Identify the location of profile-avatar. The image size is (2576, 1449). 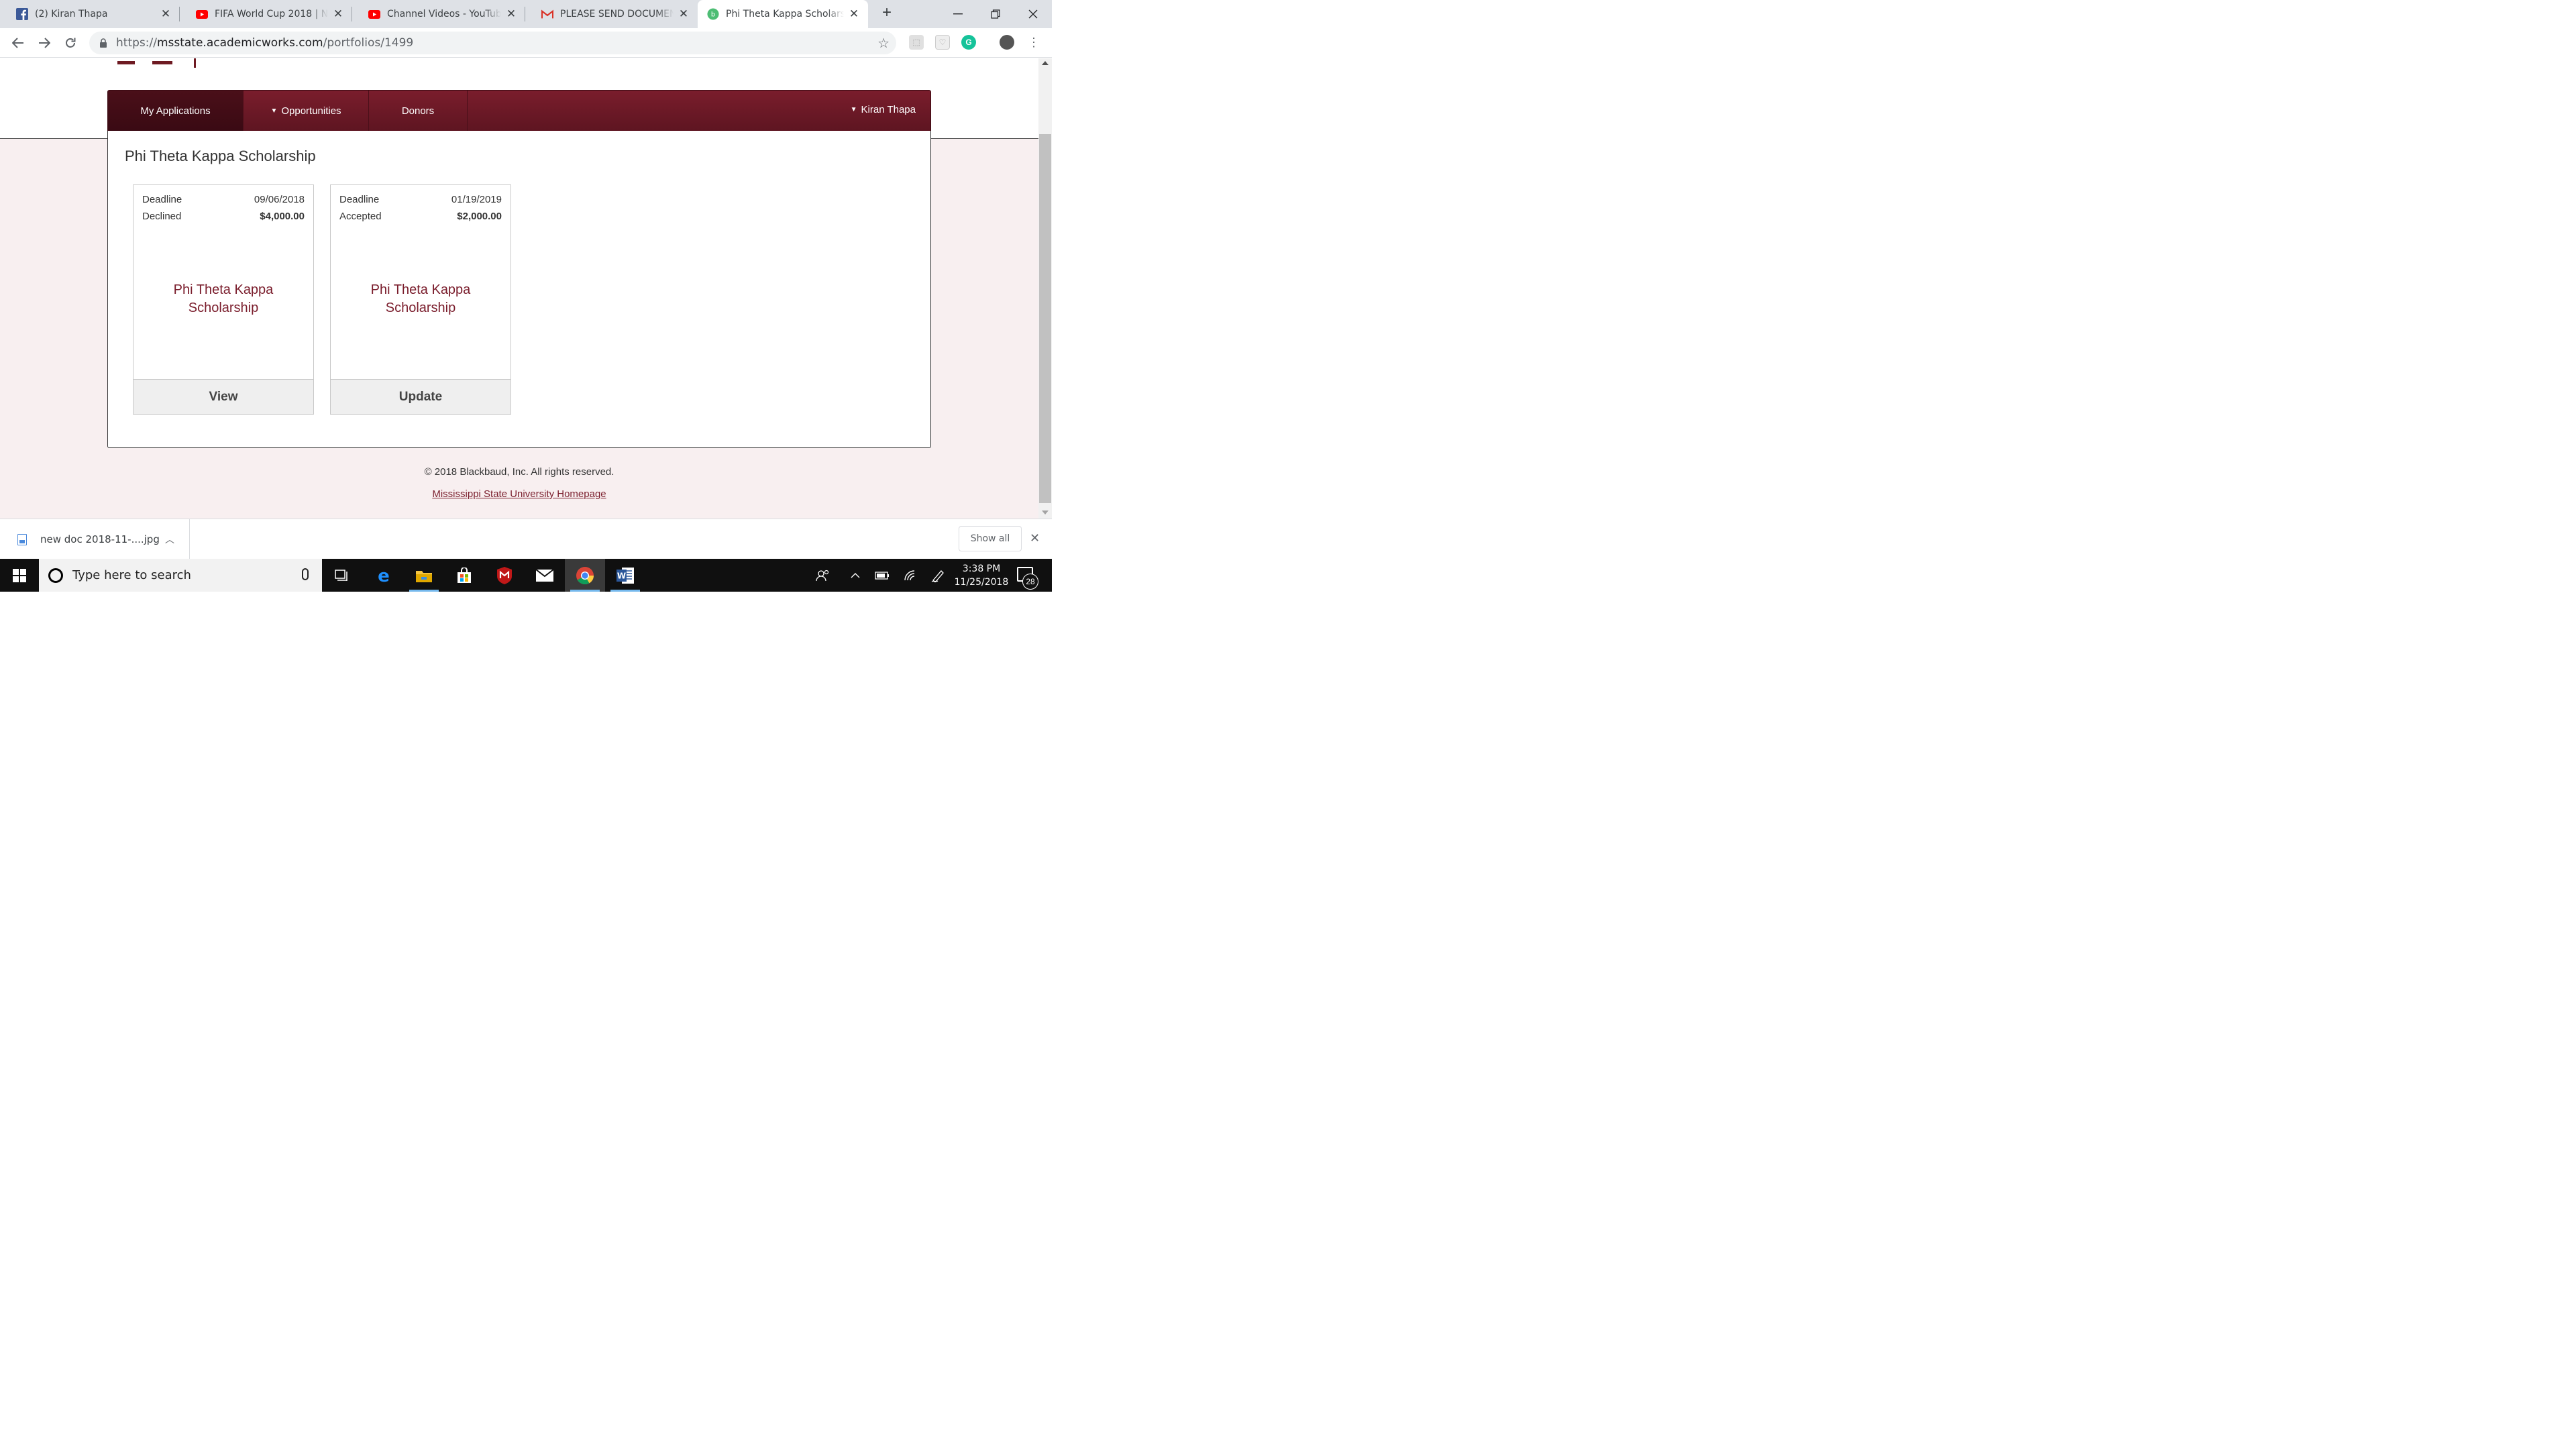
(1007, 42).